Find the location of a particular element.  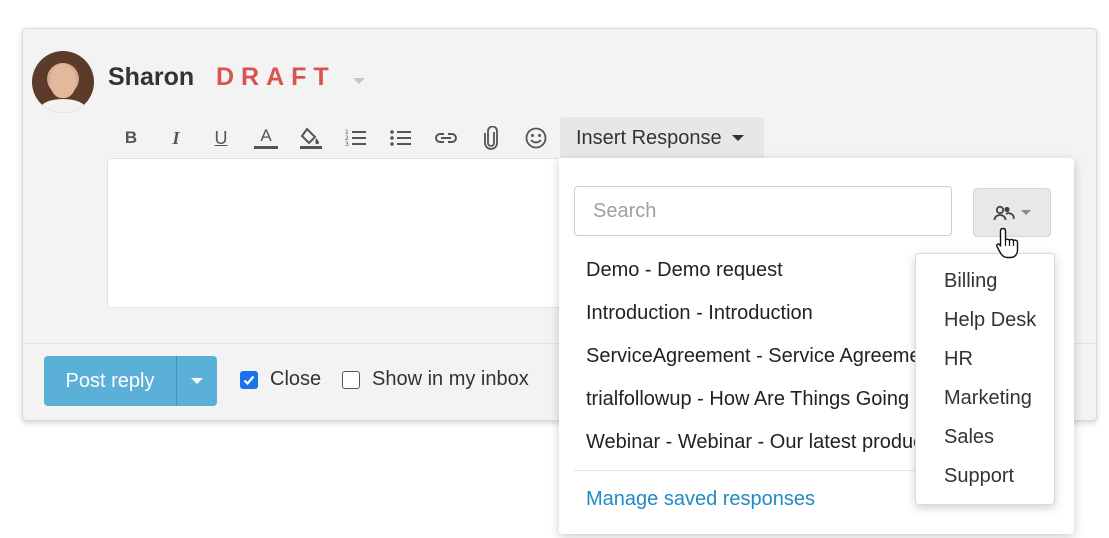

show-in-inbox-checkbox is located at coordinates (351, 380).